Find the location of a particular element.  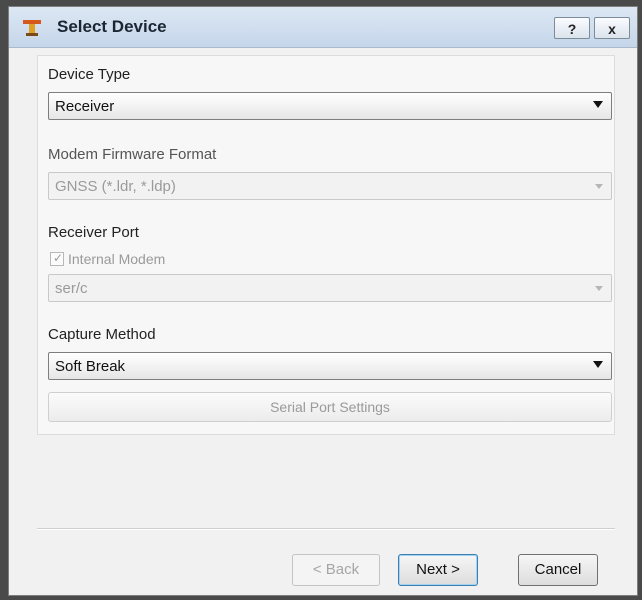

window-title: Select Device is located at coordinates (112, 26).